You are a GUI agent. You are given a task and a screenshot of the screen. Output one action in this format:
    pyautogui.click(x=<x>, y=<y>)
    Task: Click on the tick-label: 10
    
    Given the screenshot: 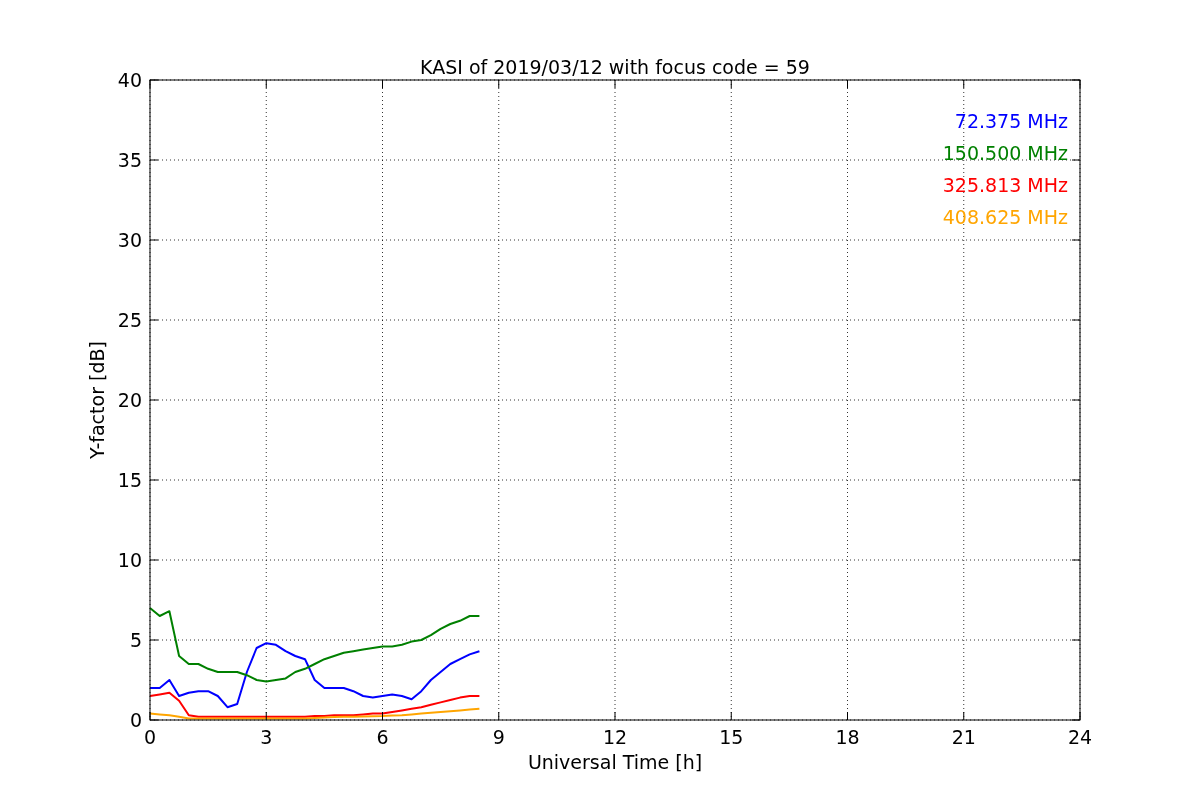 What is the action you would take?
    pyautogui.click(x=129, y=560)
    